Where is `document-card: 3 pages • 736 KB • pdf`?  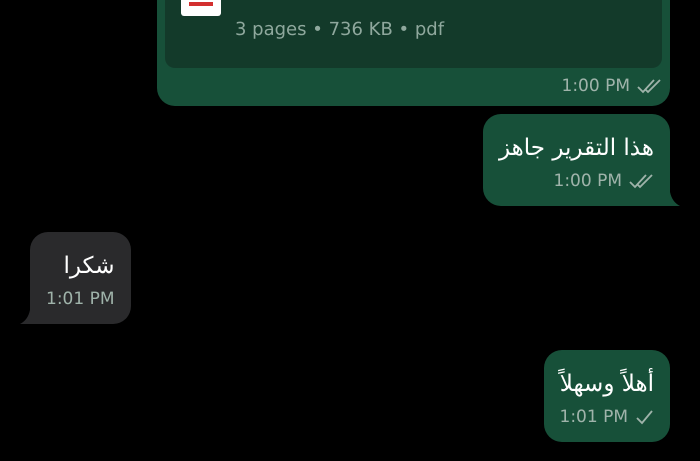 document-card: 3 pages • 736 KB • pdf is located at coordinates (413, 34).